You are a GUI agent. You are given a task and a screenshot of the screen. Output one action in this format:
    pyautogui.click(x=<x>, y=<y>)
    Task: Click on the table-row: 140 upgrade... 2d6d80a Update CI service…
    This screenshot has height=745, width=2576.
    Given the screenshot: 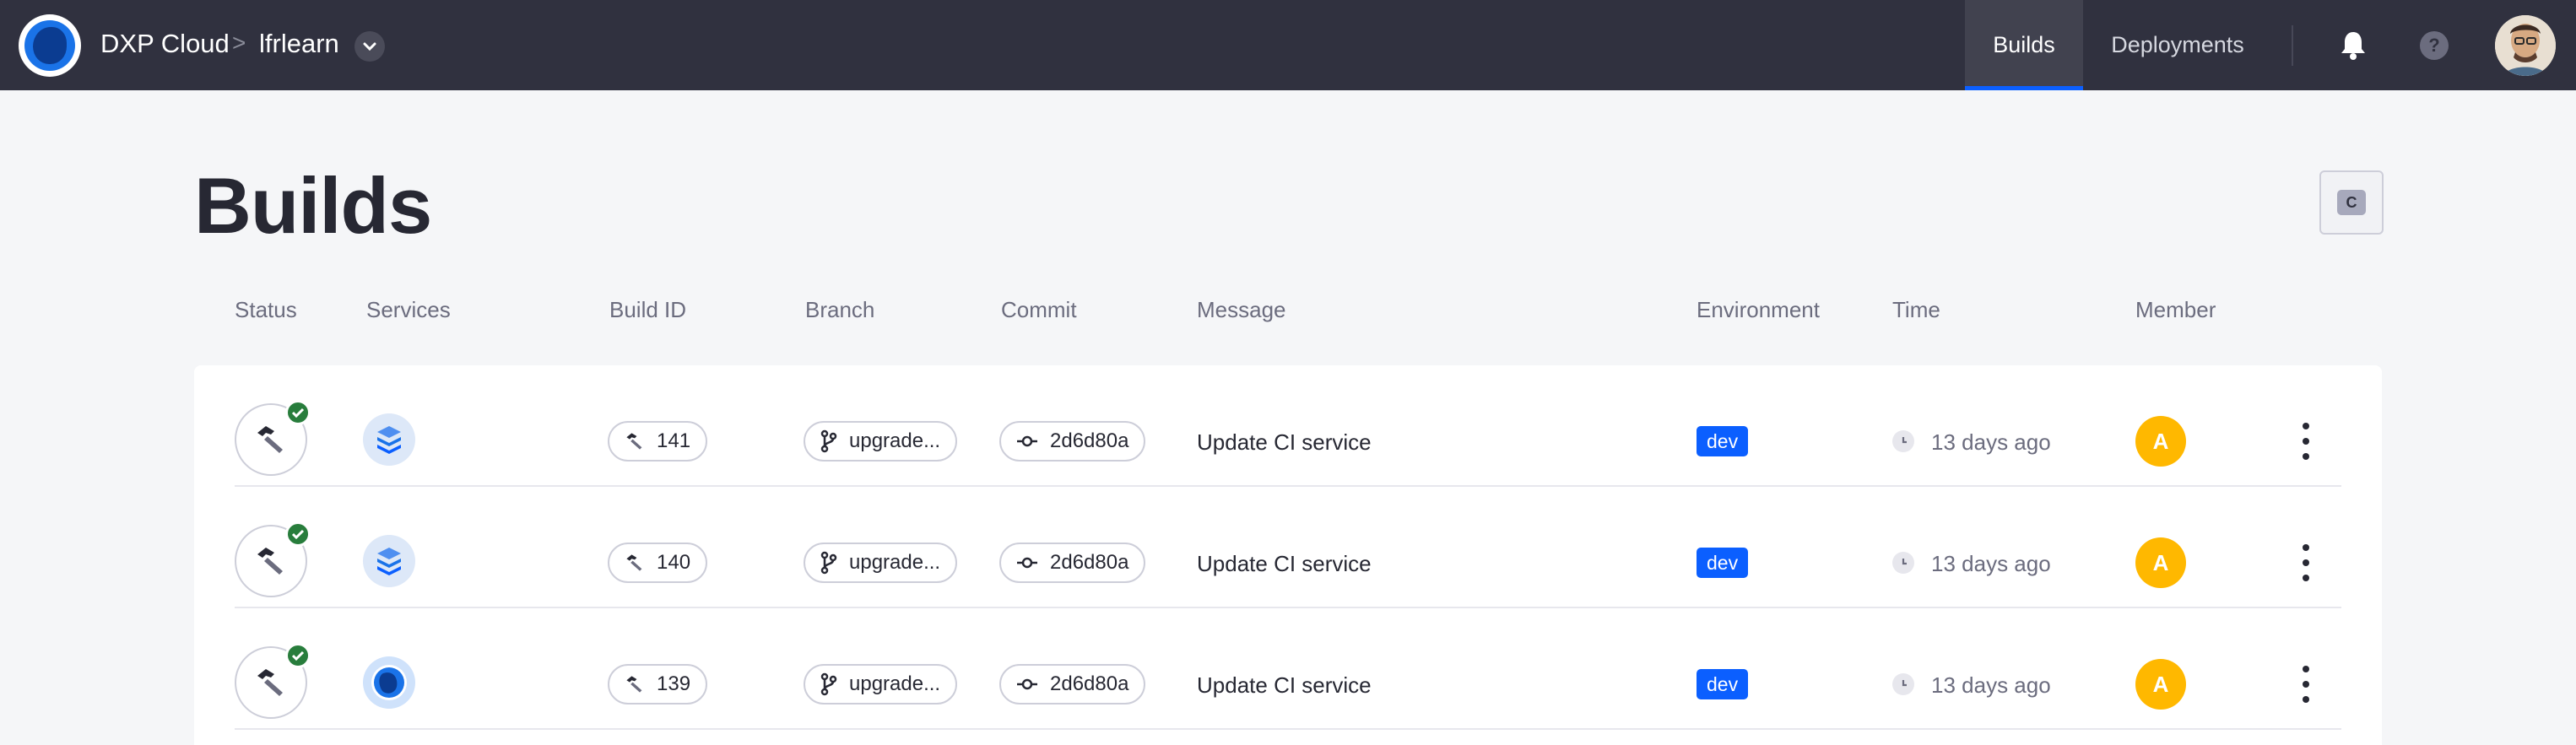 What is the action you would take?
    pyautogui.click(x=1288, y=547)
    